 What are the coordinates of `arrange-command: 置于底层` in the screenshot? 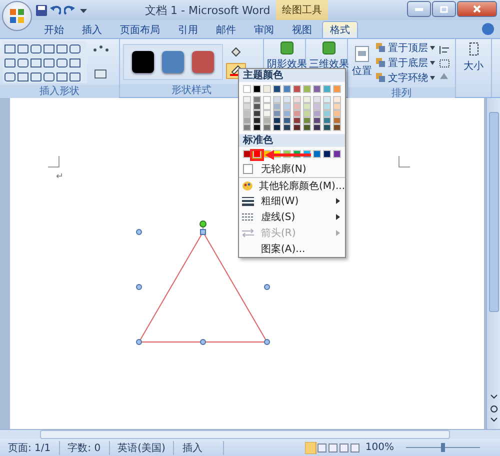 It's located at (405, 63).